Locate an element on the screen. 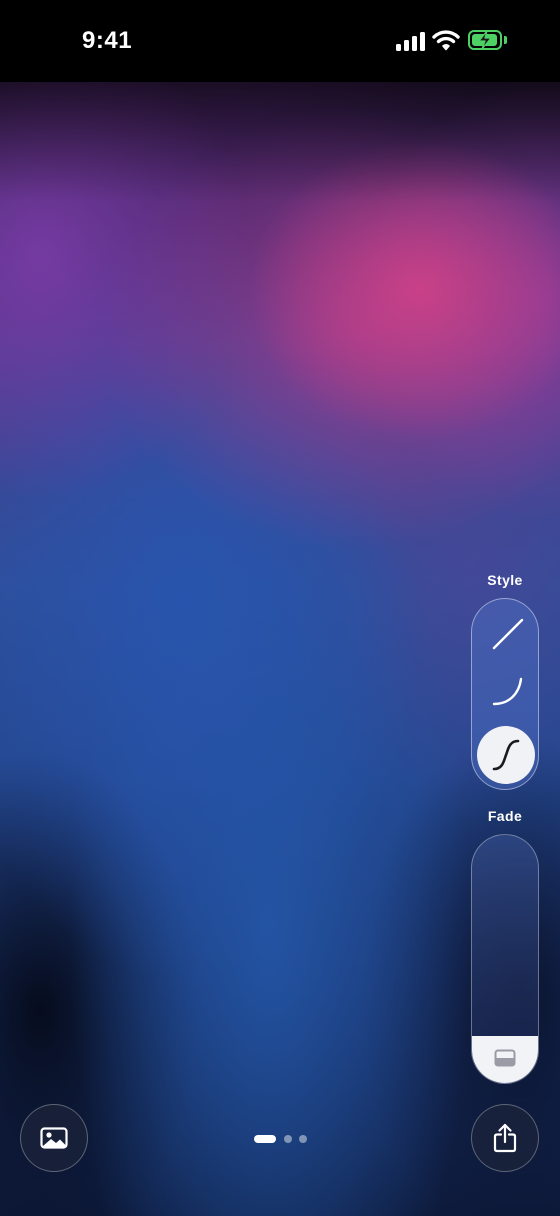 The width and height of the screenshot is (560, 1216). s-curve-icon is located at coordinates (506, 755).